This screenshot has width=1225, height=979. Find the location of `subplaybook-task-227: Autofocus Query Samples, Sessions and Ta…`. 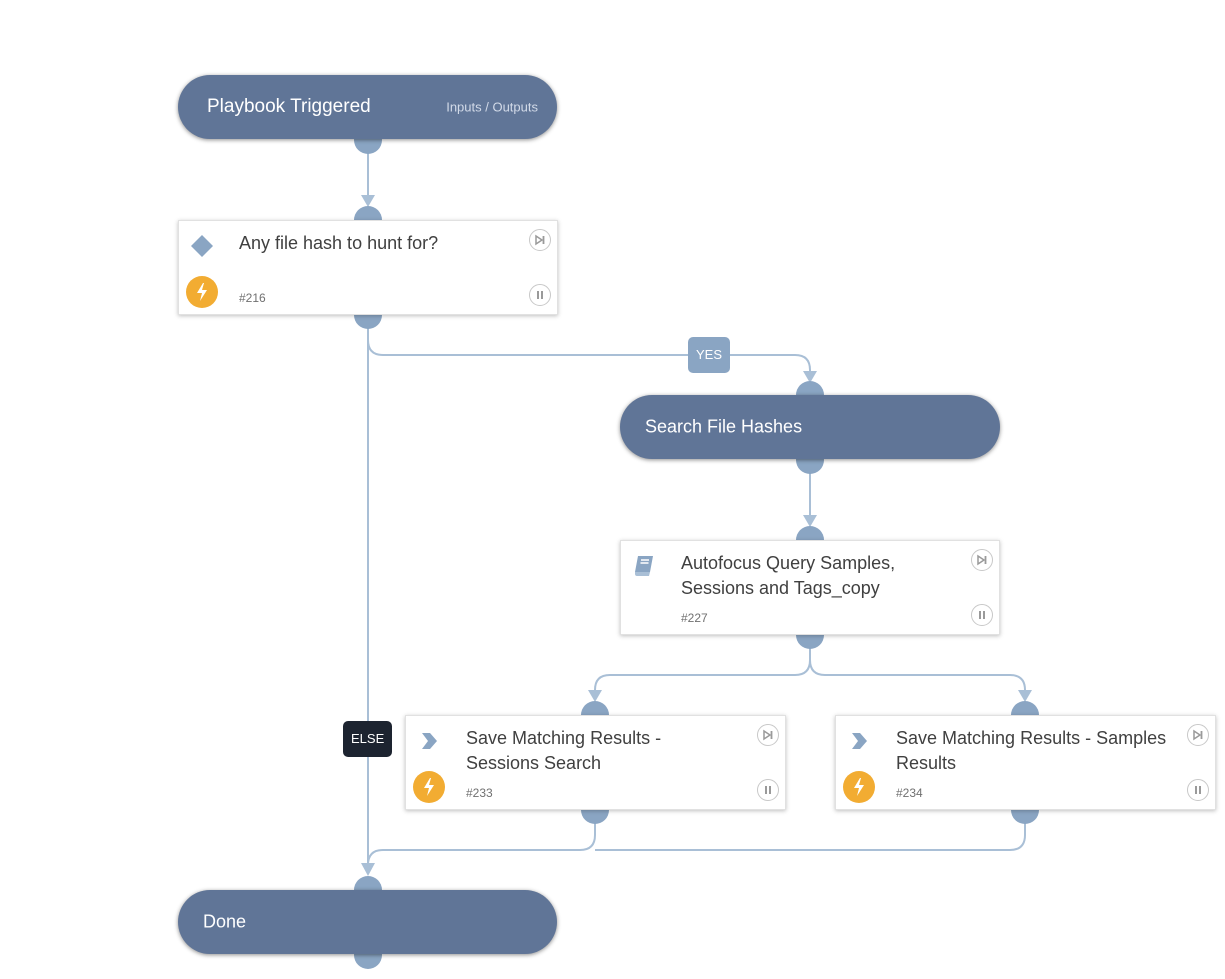

subplaybook-task-227: Autofocus Query Samples, Sessions and Ta… is located at coordinates (810, 587).